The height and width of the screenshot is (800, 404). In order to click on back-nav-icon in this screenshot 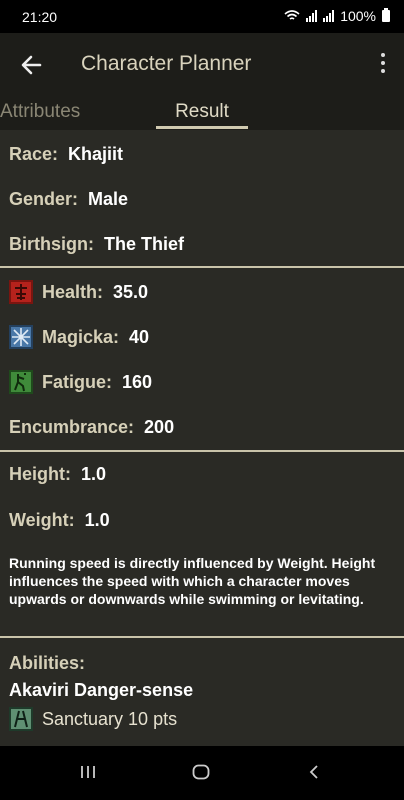, I will do `click(314, 772)`.